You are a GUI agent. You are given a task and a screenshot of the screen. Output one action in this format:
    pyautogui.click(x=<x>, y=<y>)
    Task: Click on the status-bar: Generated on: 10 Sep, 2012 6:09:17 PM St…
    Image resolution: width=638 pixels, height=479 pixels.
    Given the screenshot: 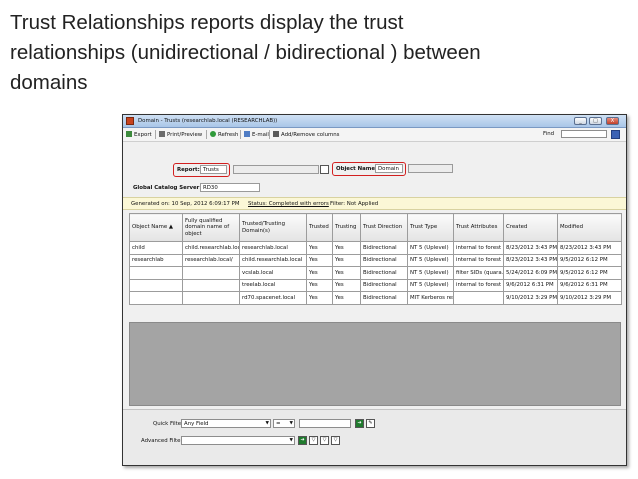 What is the action you would take?
    pyautogui.click(x=374, y=203)
    